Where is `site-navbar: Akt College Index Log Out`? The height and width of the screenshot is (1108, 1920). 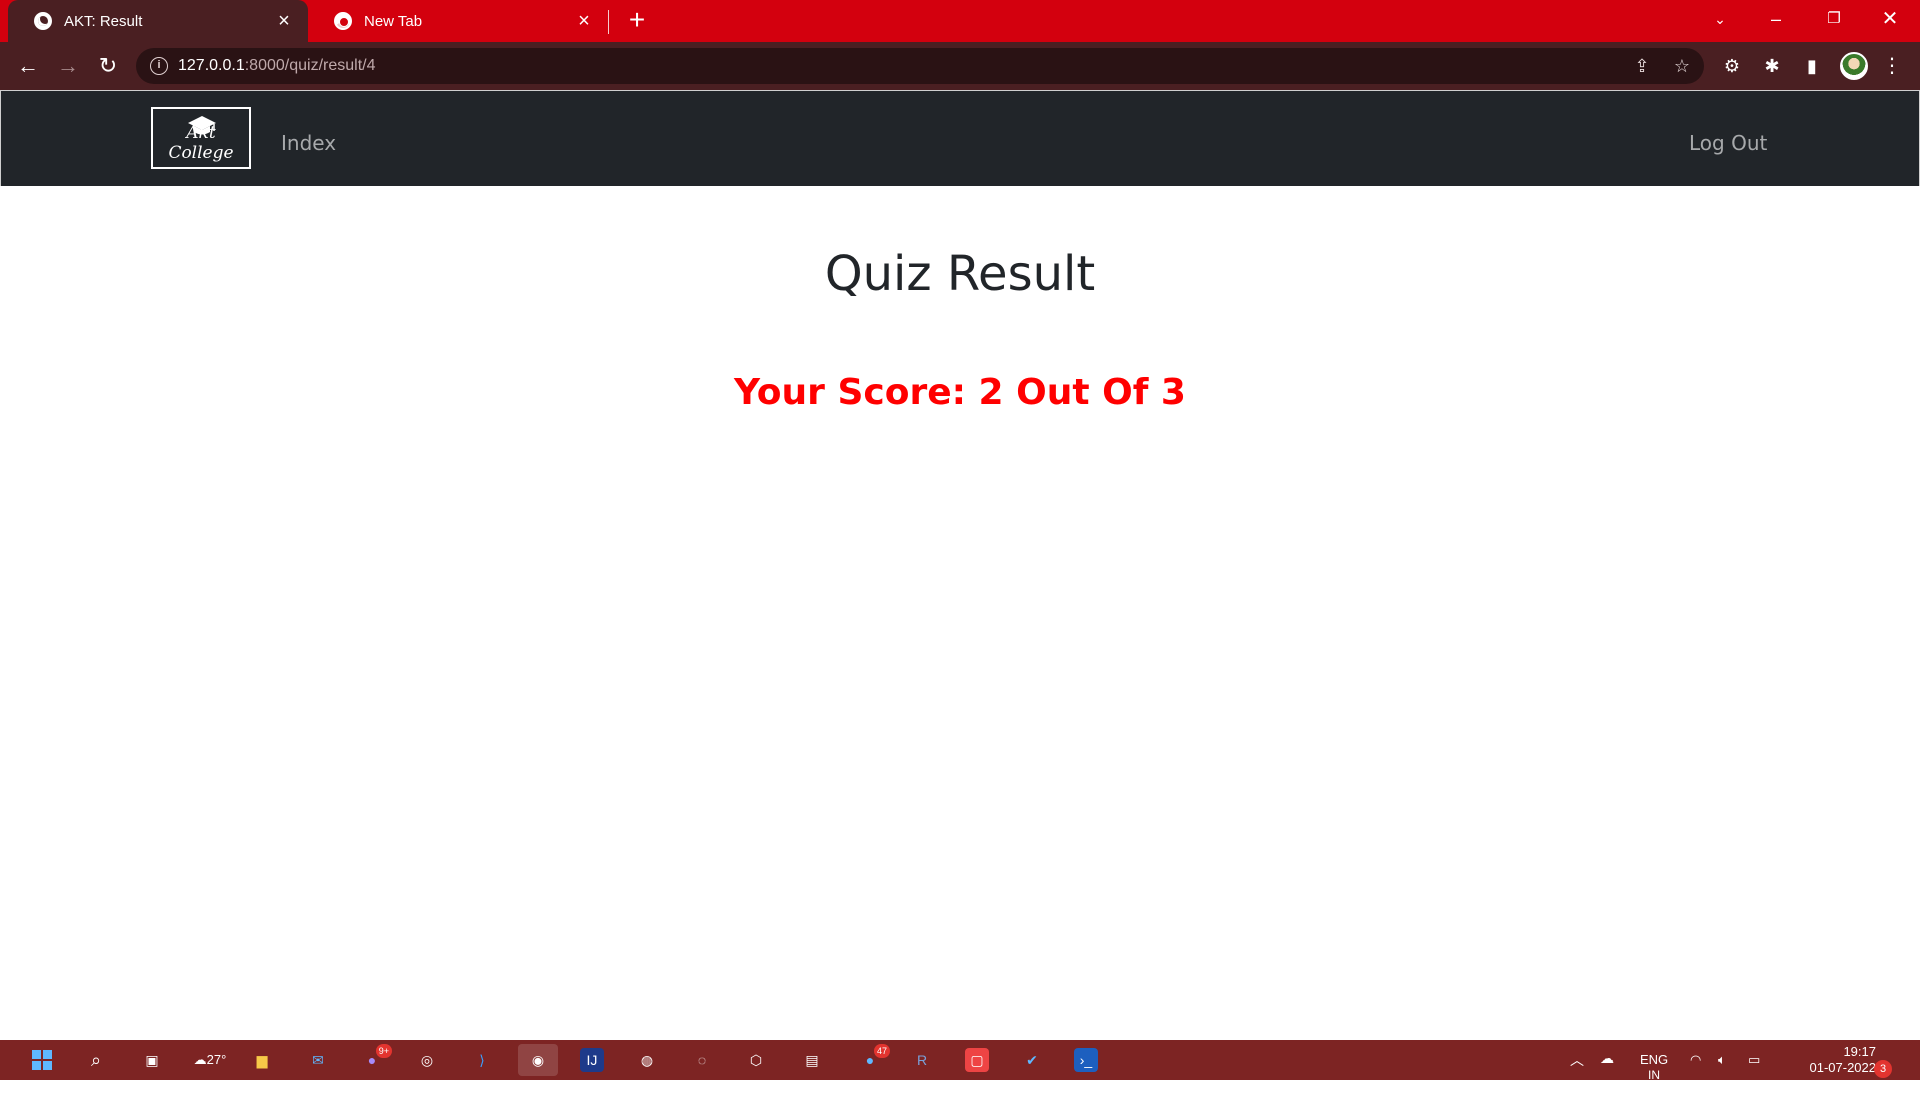
site-navbar: Akt College Index Log Out is located at coordinates (960, 138).